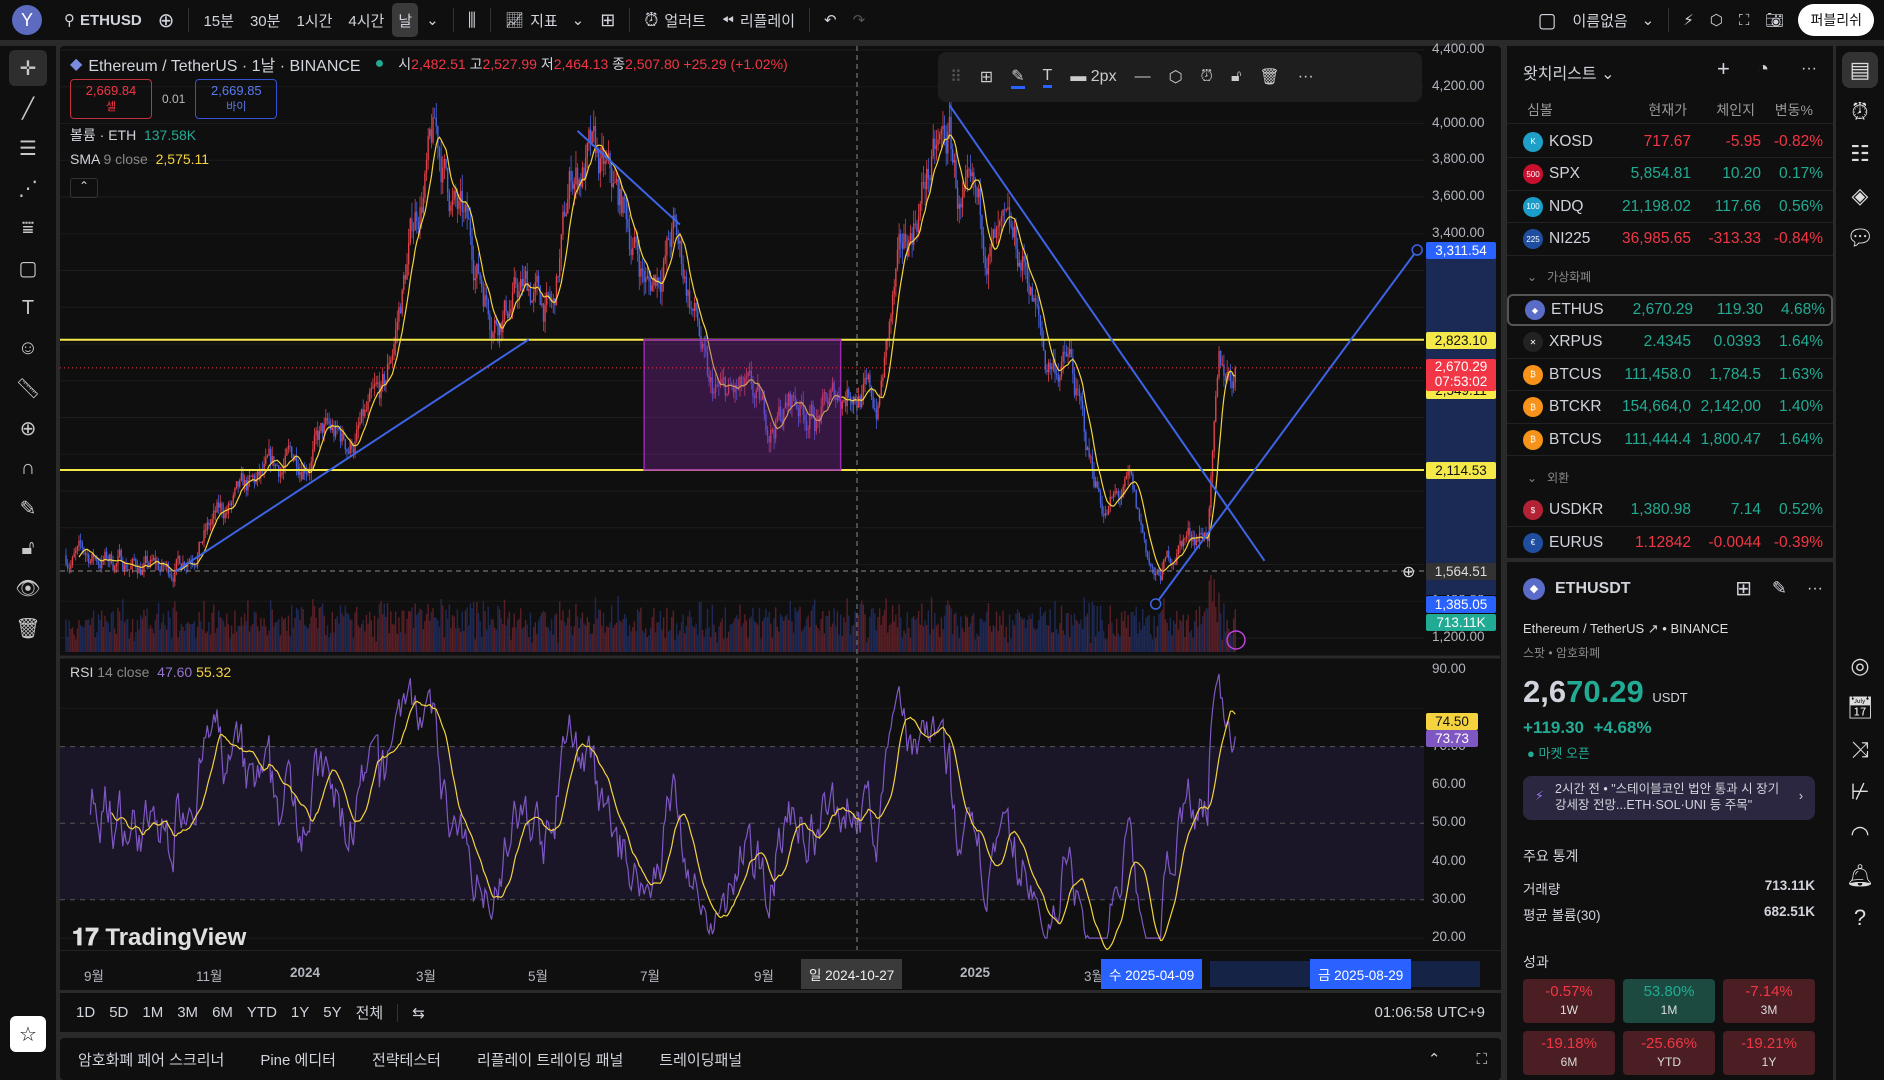 The width and height of the screenshot is (1884, 1080). Describe the element at coordinates (1670, 240) in the screenshot. I see `watchlist-row: 225 NI225 36,985.65 -313.33 -0.84%` at that location.